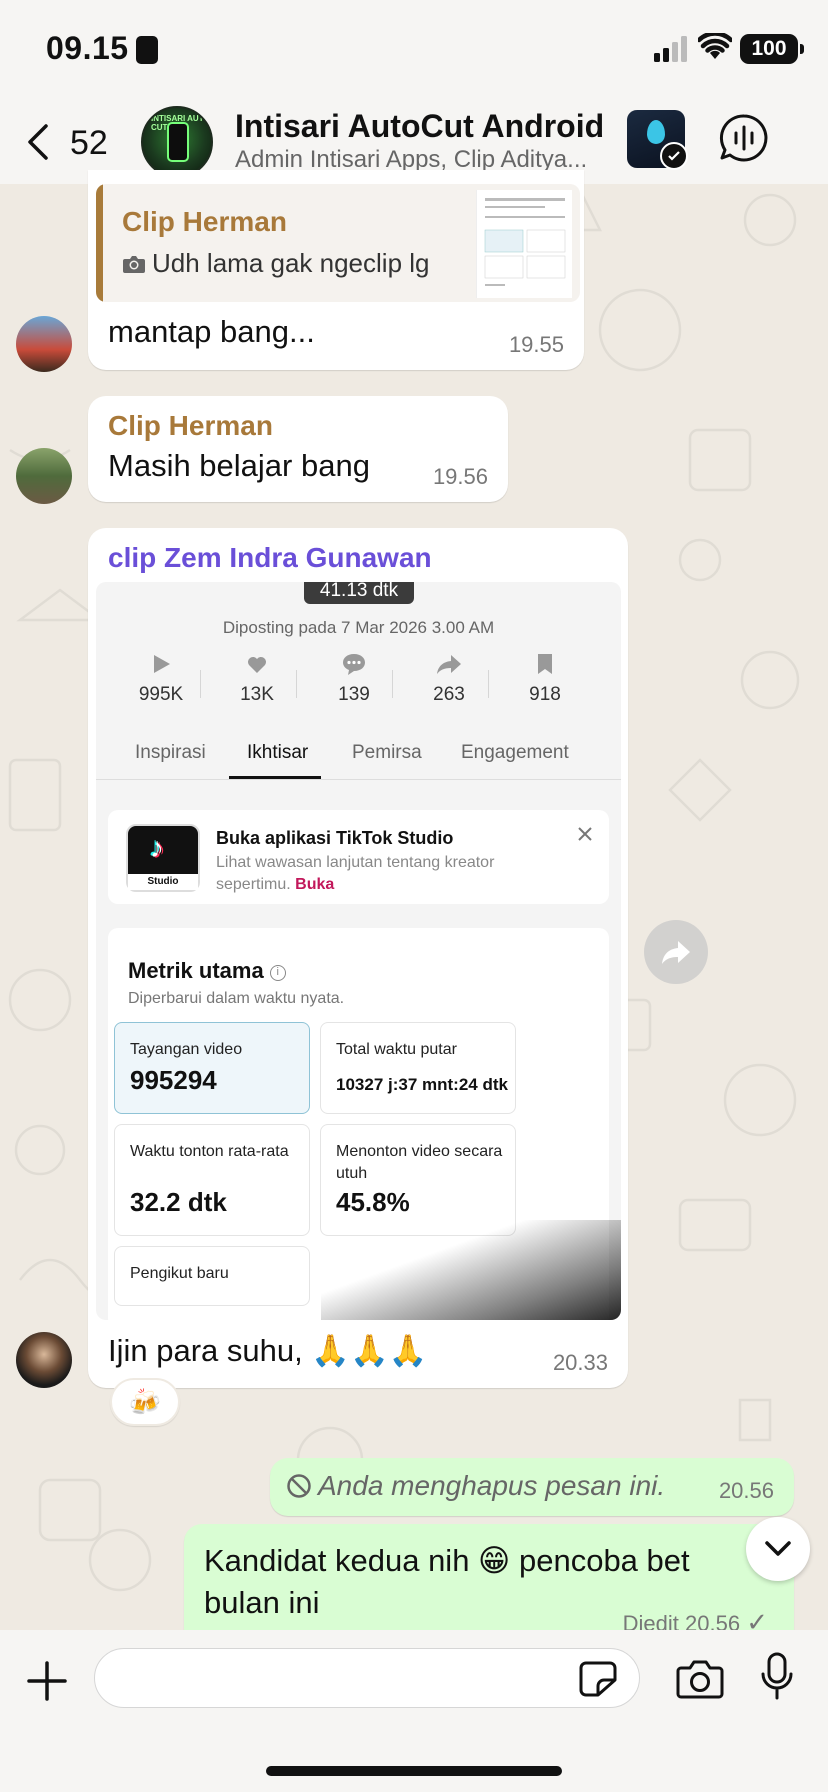  What do you see at coordinates (449, 679) in the screenshot?
I see `shares-stat: 263` at bounding box center [449, 679].